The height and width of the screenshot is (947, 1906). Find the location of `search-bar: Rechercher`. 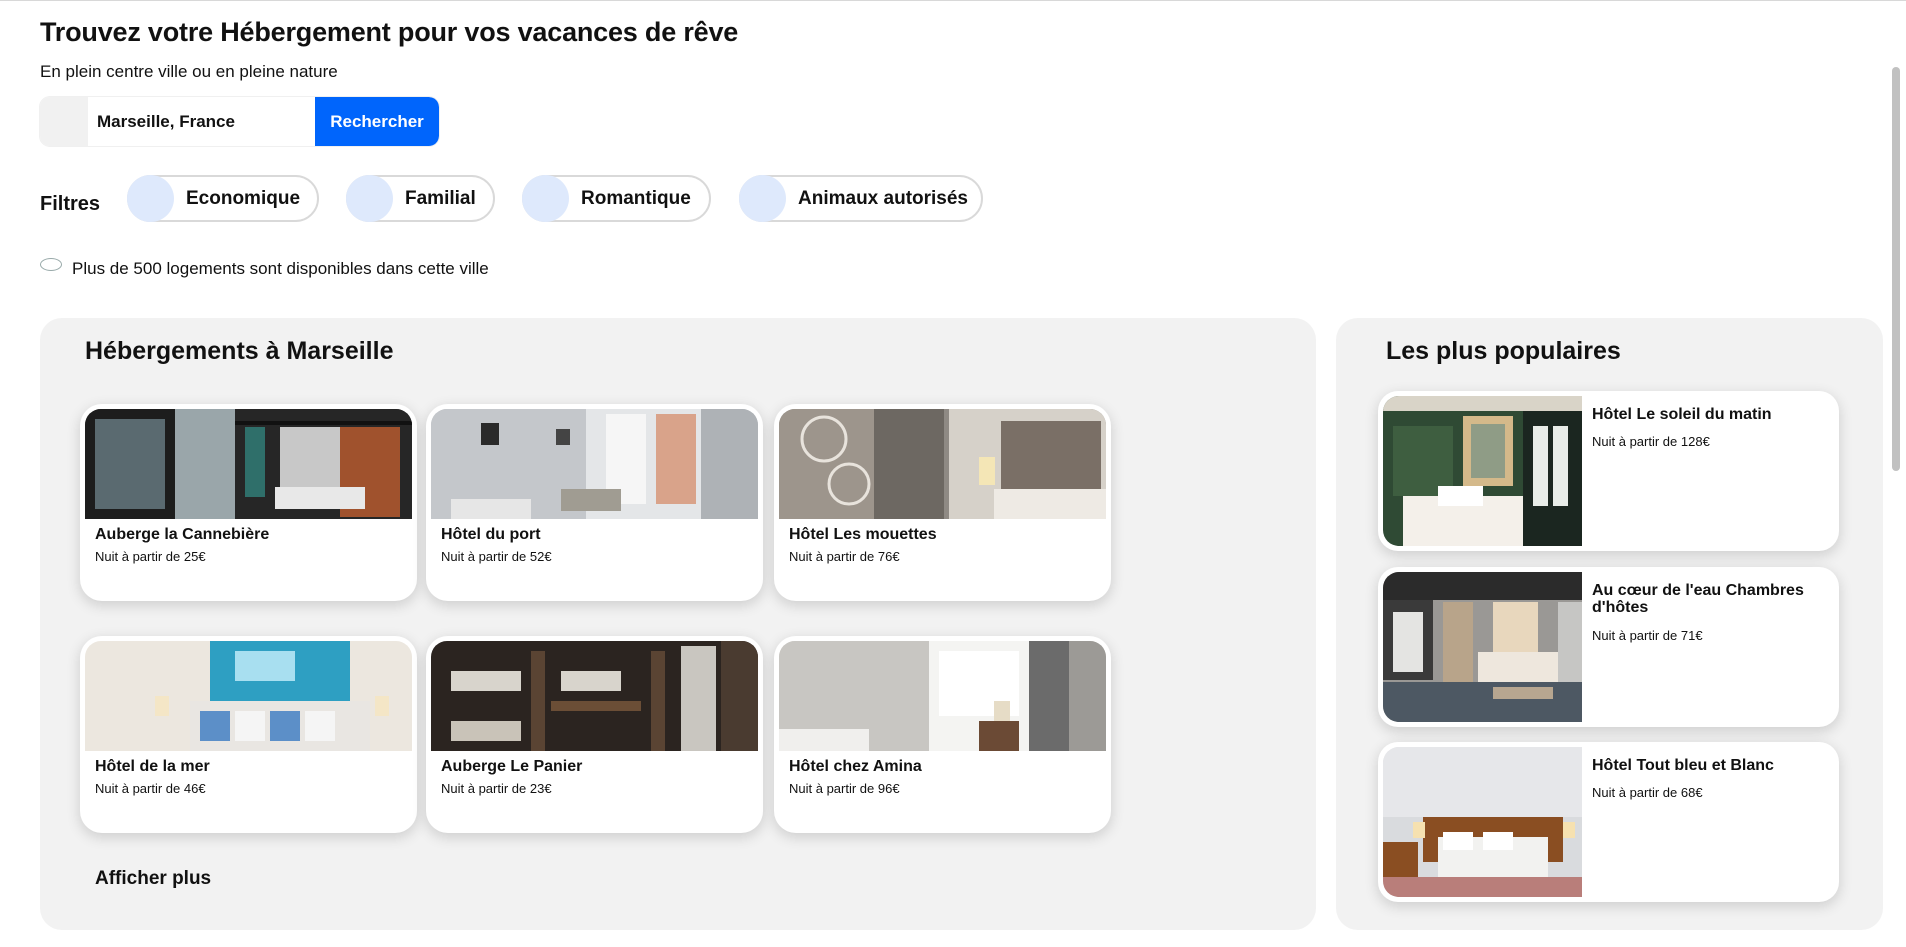

search-bar: Rechercher is located at coordinates (239, 121).